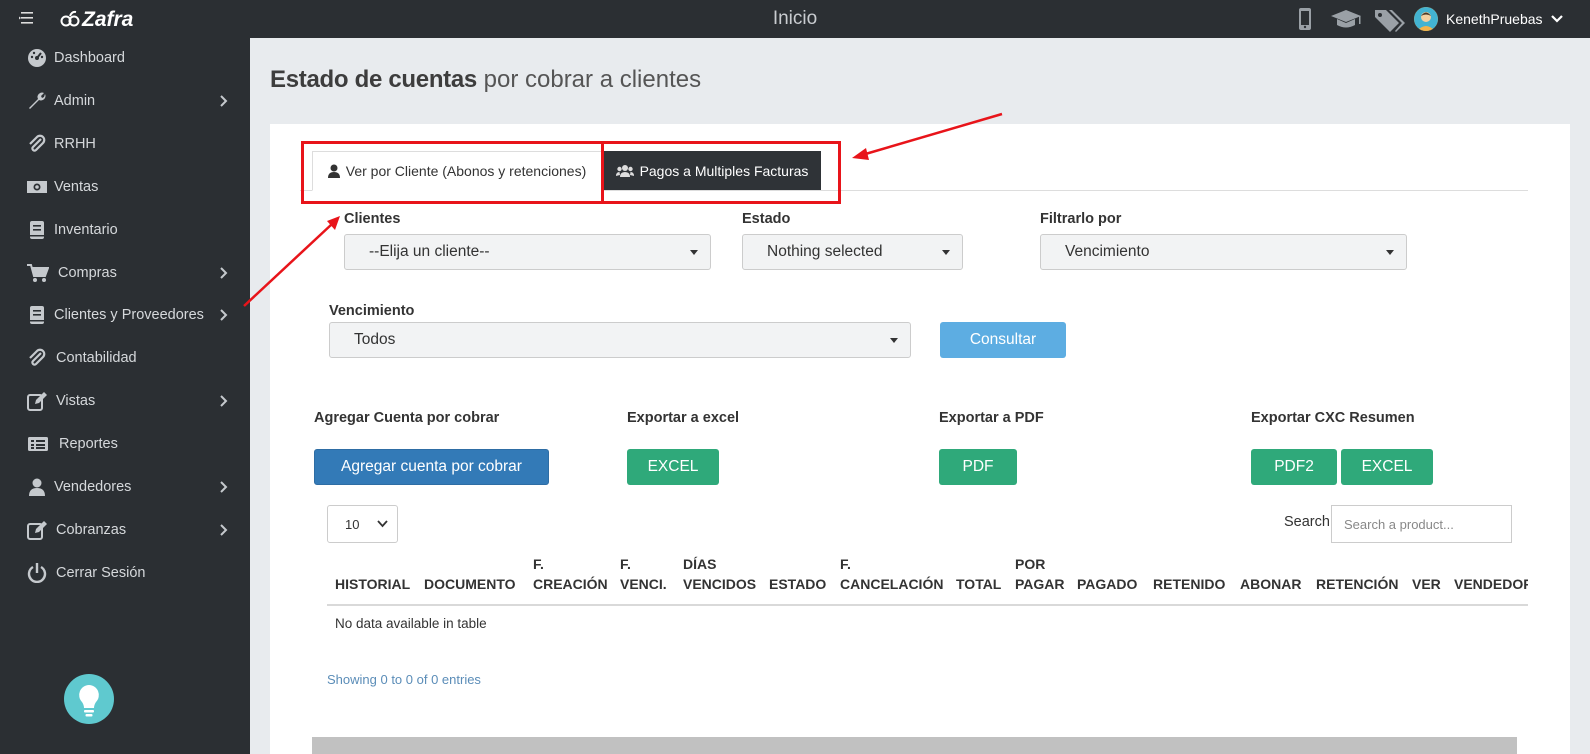 The image size is (1590, 754). I want to click on annotation-arrows, so click(623, 209).